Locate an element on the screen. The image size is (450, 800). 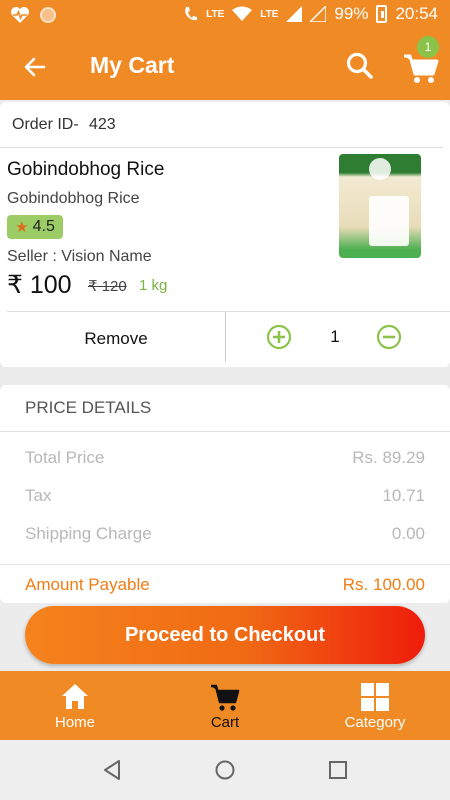
star-icon: ★ is located at coordinates (22, 227).